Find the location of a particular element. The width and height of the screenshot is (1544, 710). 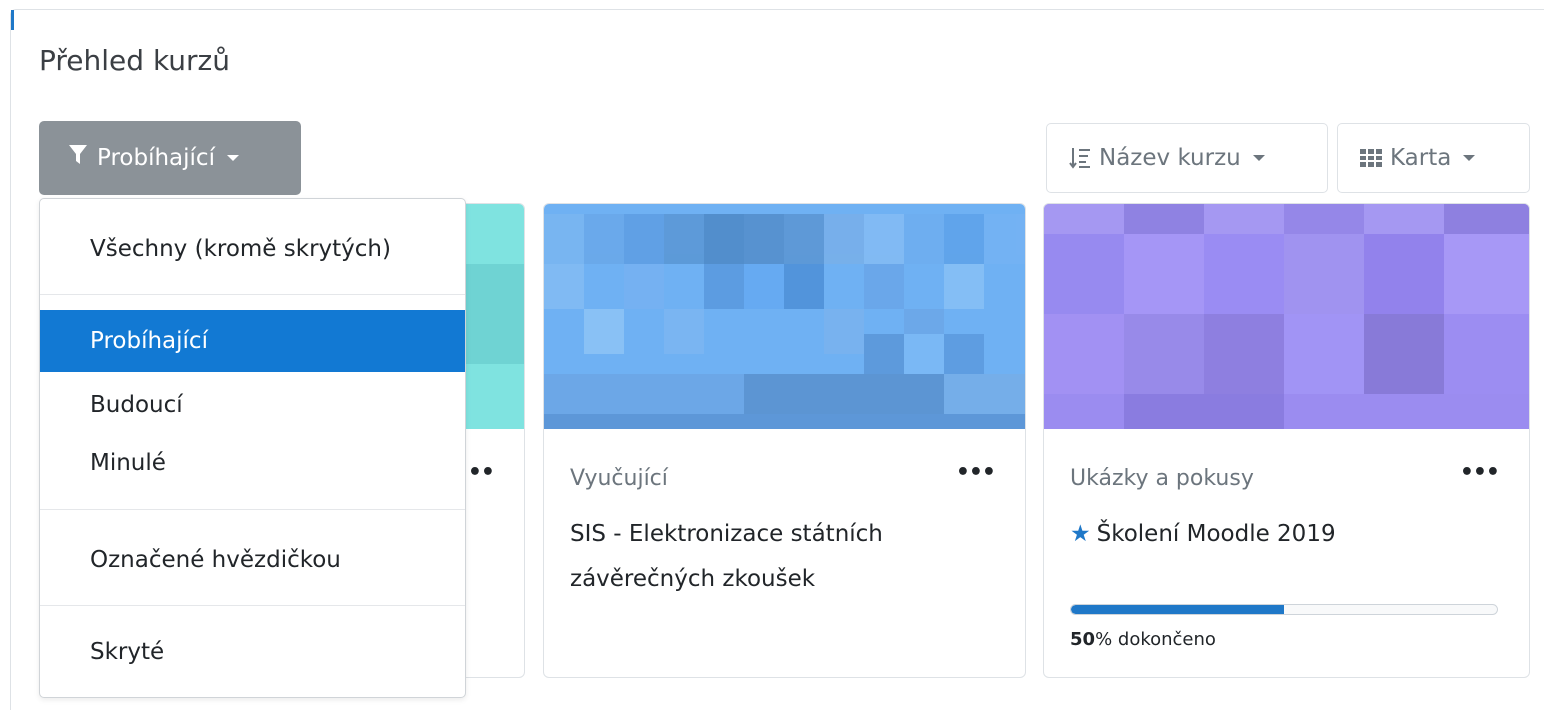

star-icon: ★ is located at coordinates (1080, 534).